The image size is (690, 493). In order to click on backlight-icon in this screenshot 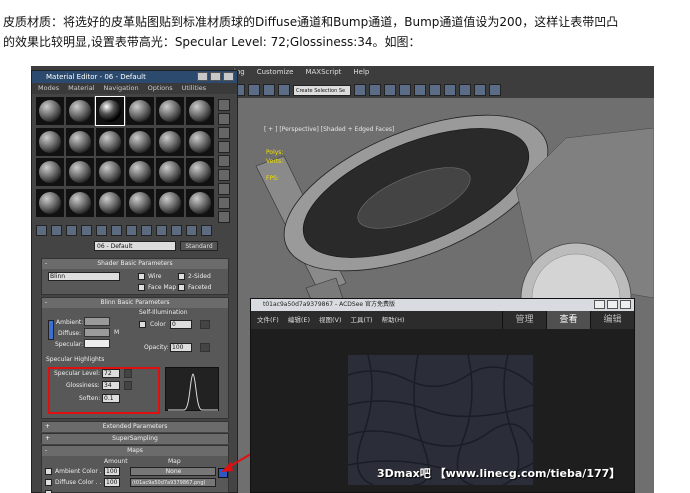, I will do `click(224, 119)`.